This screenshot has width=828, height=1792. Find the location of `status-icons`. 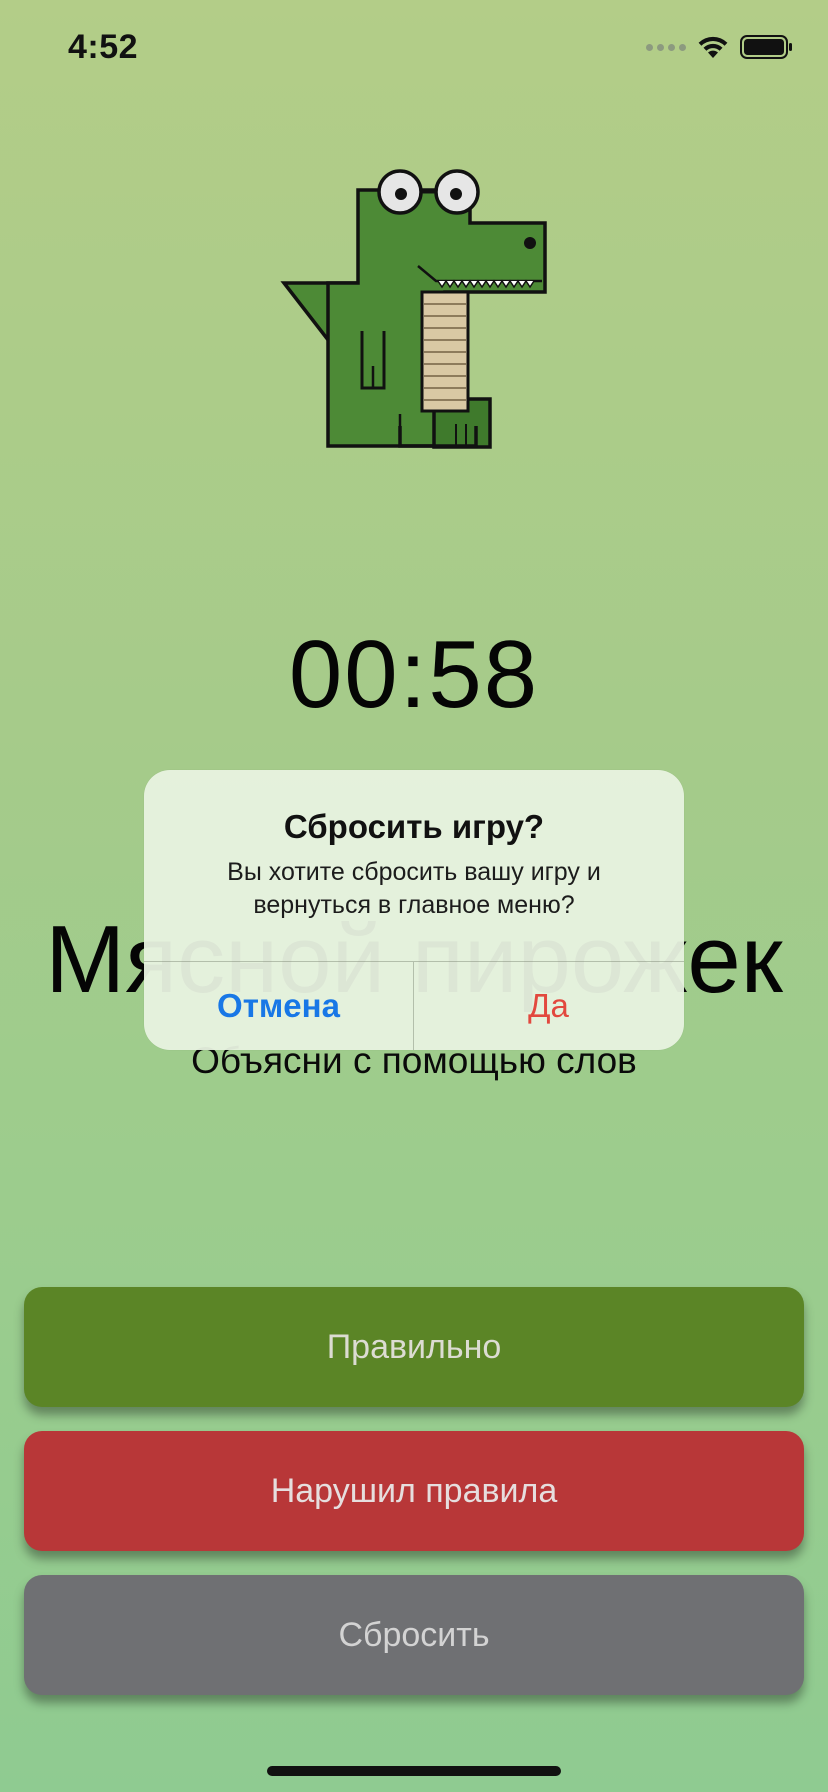

status-icons is located at coordinates (720, 47).